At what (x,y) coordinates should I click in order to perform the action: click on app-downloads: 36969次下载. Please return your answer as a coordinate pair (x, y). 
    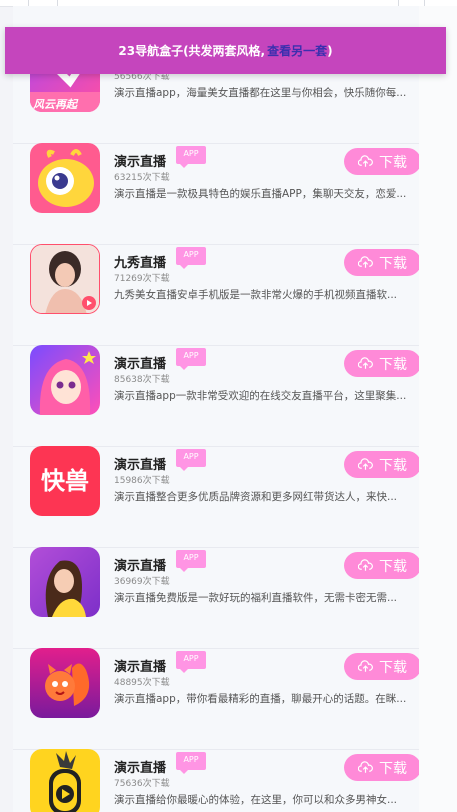
    Looking at the image, I should click on (142, 582).